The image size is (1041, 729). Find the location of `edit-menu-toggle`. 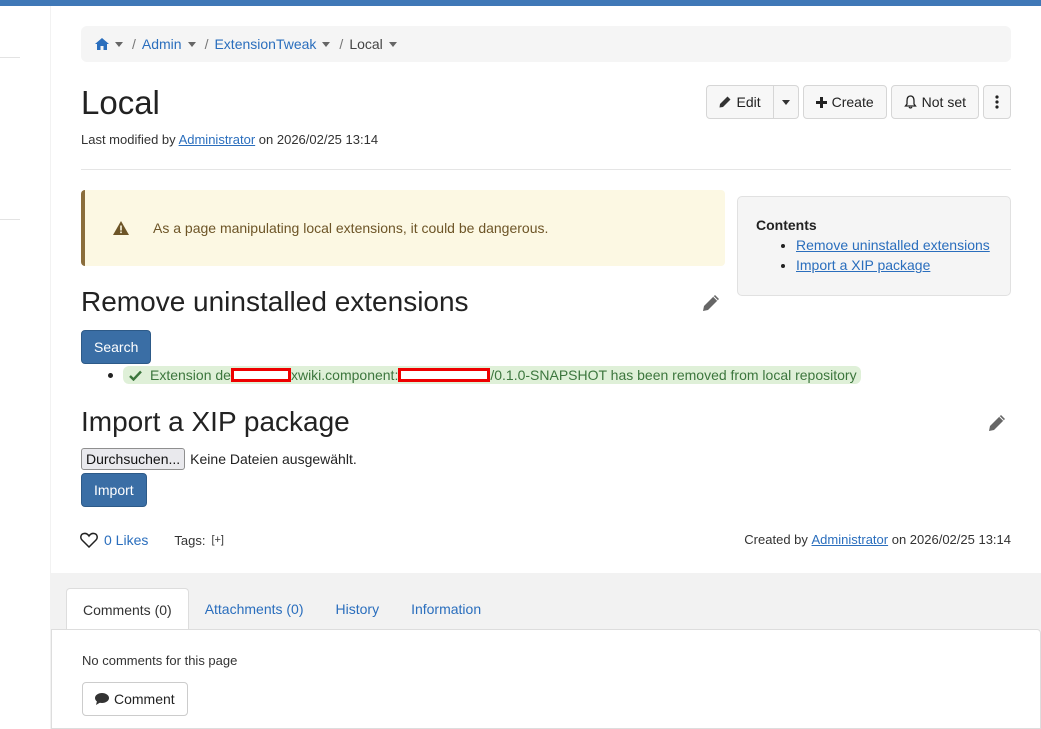

edit-menu-toggle is located at coordinates (786, 102).